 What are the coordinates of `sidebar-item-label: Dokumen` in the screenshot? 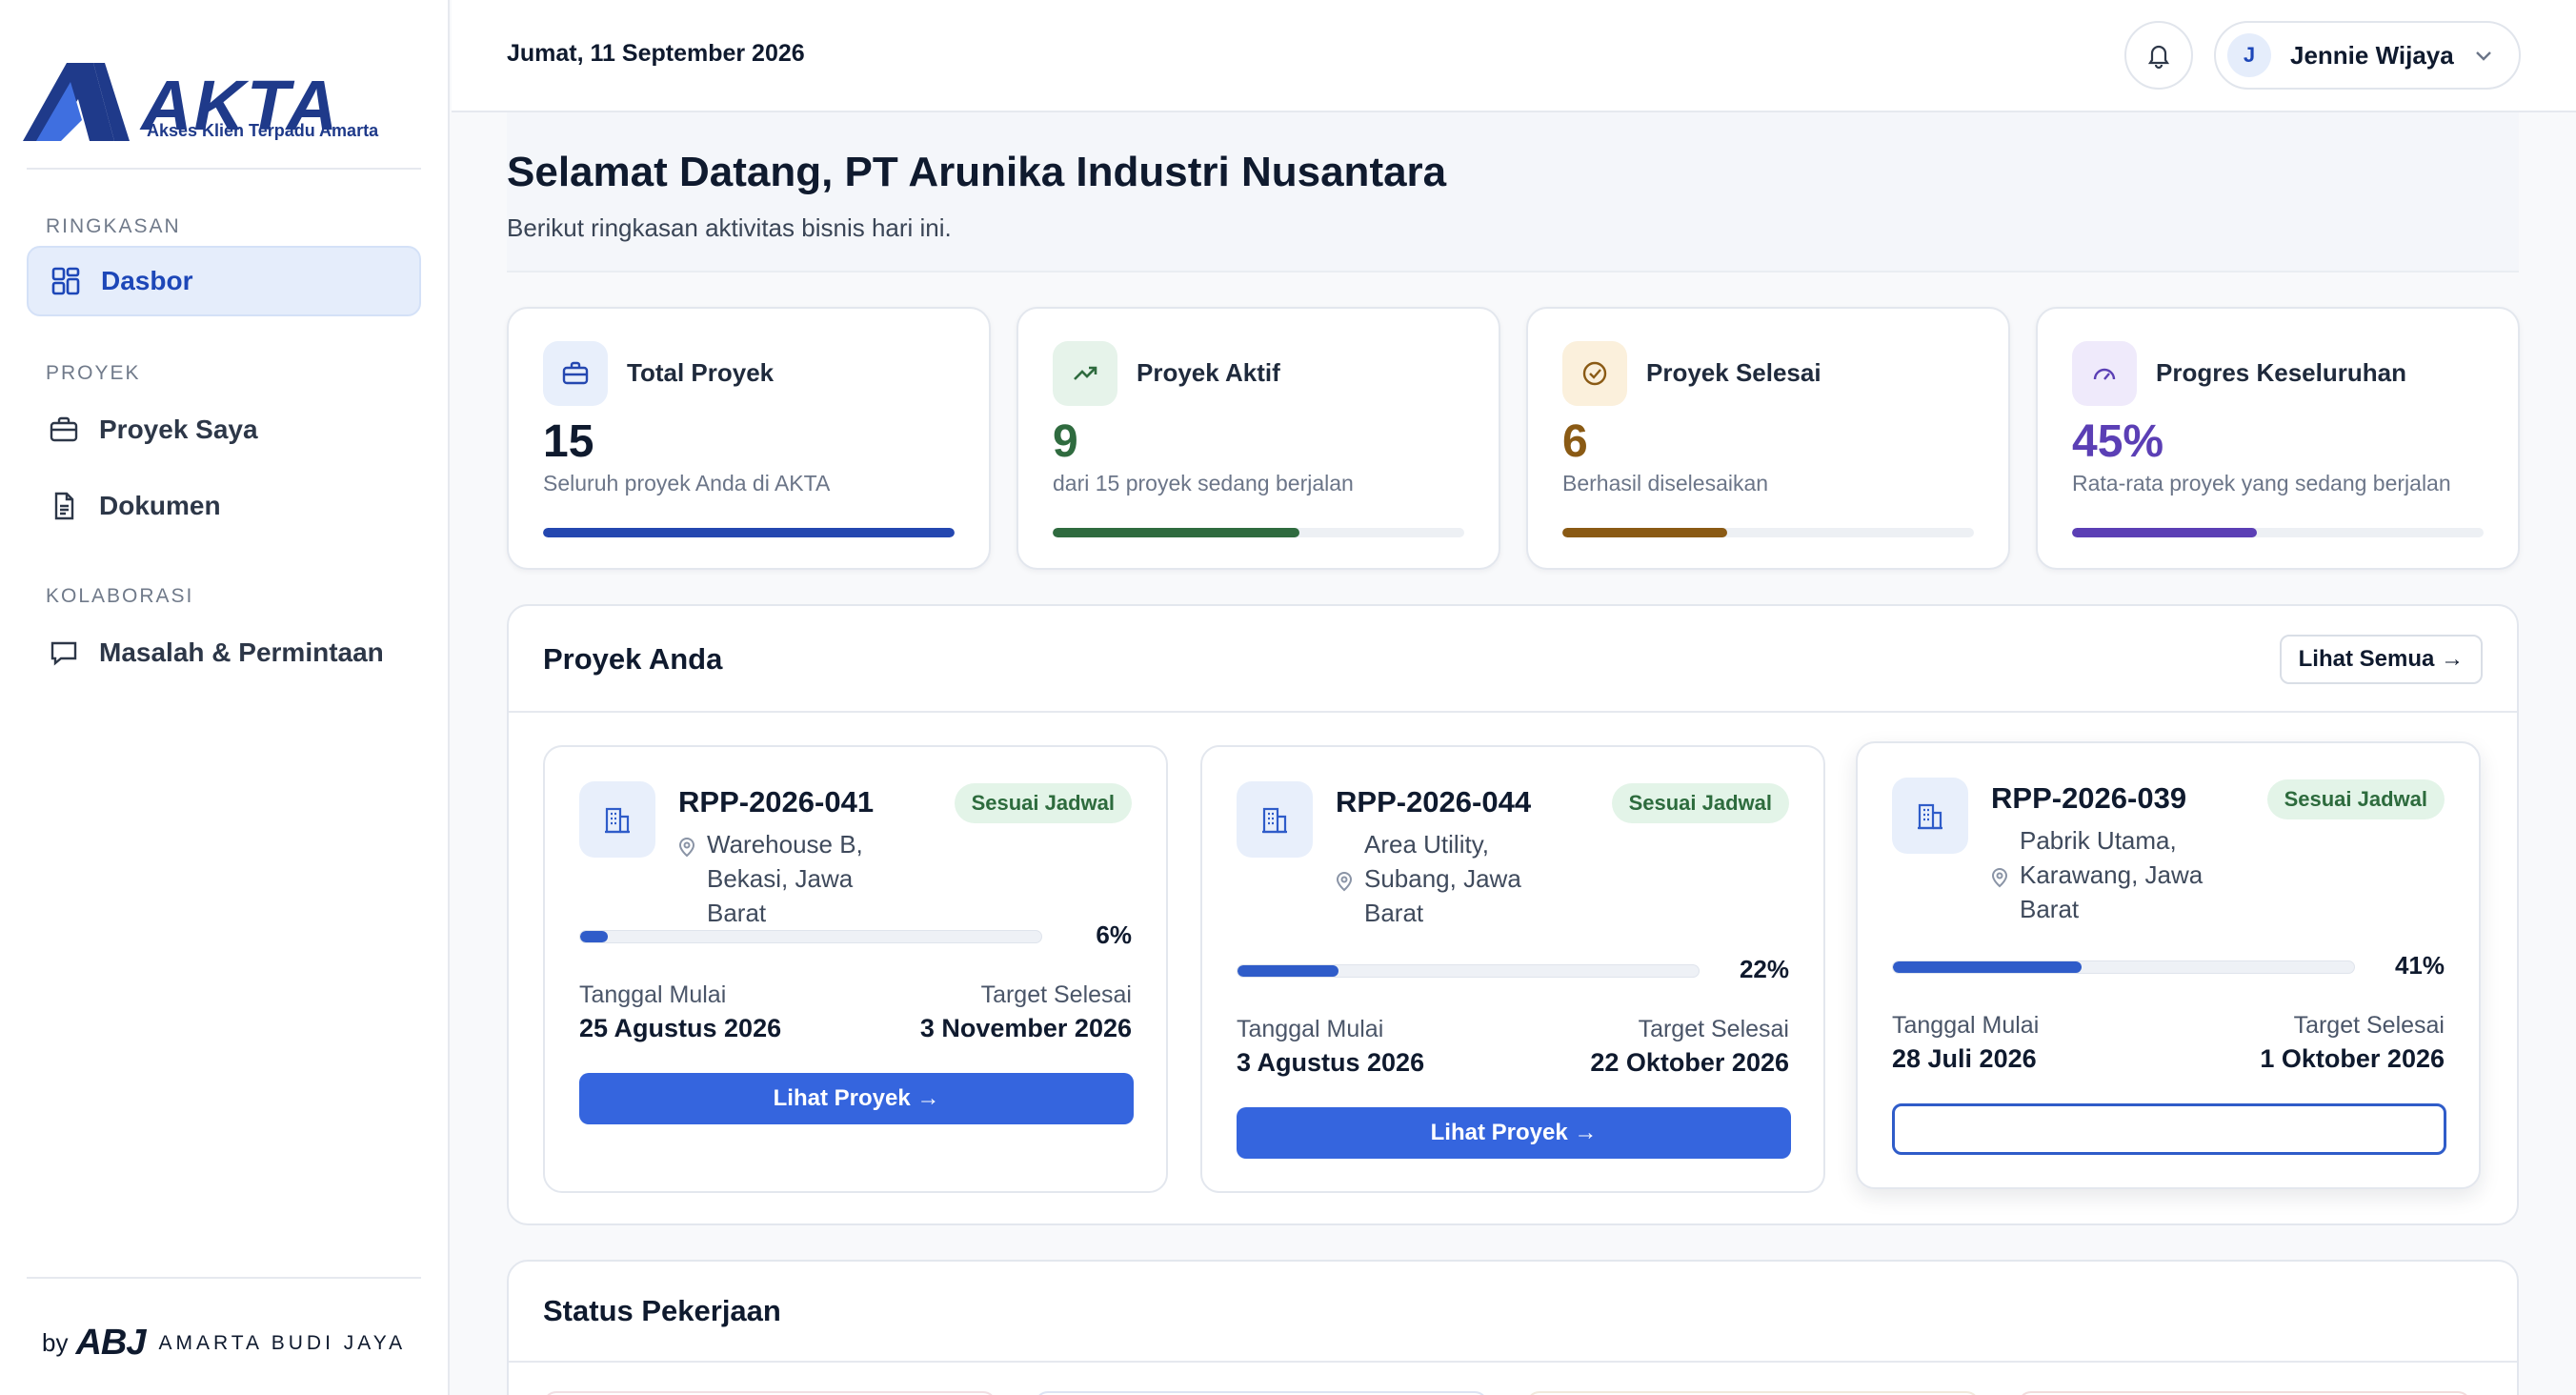 It's located at (160, 505).